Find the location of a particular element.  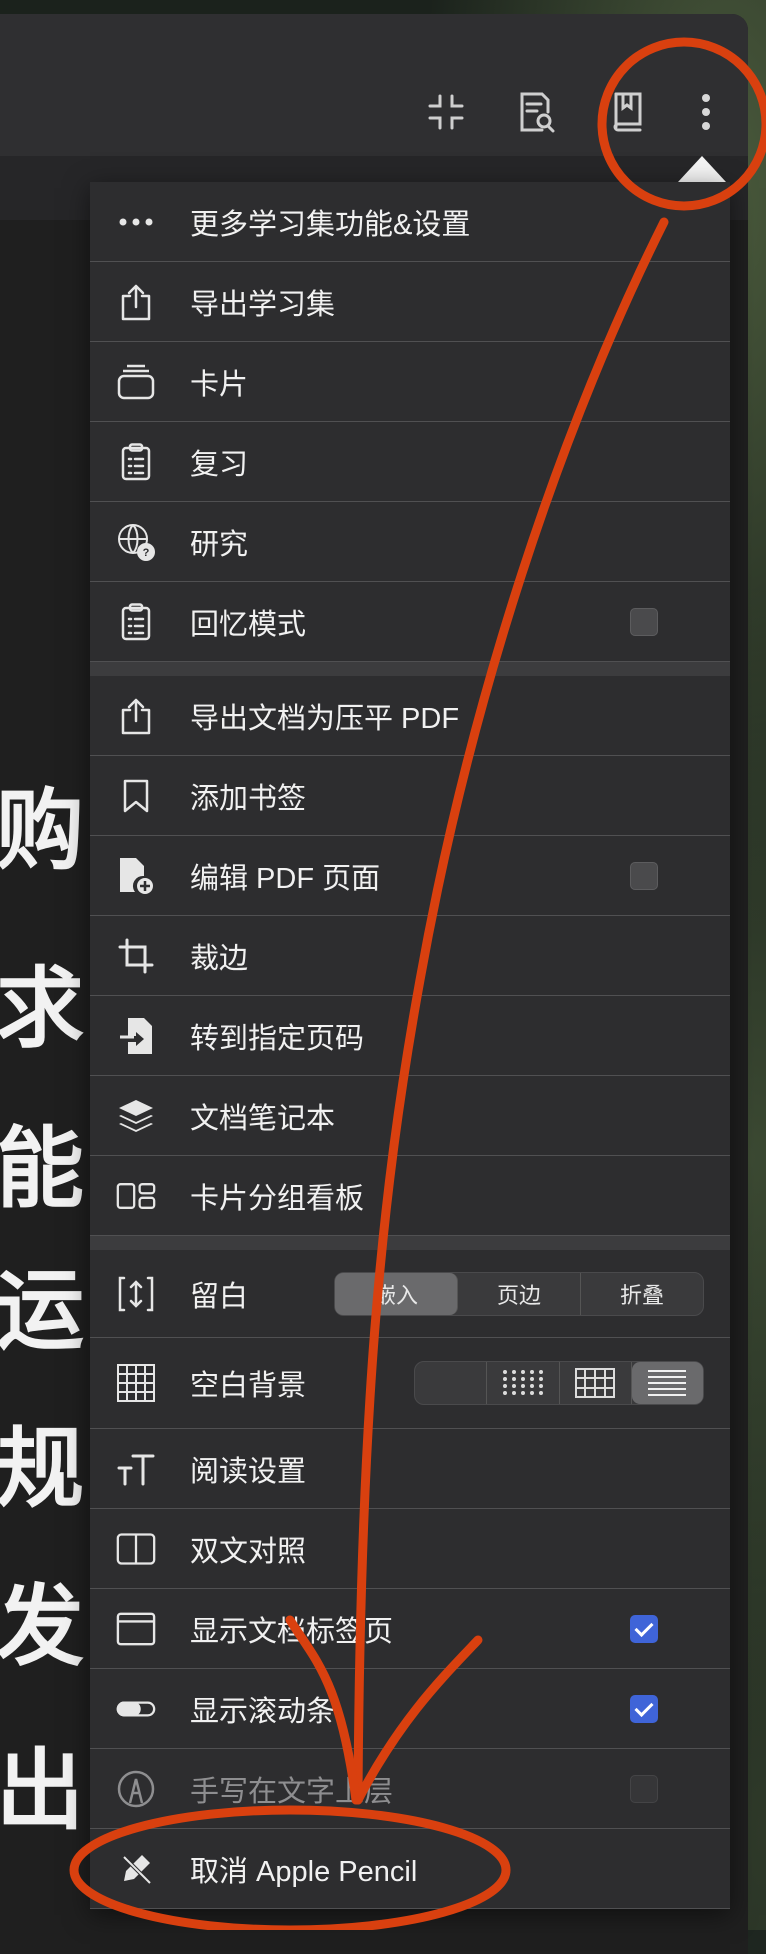

menu-item-label: 导出学习集 is located at coordinates (263, 304).